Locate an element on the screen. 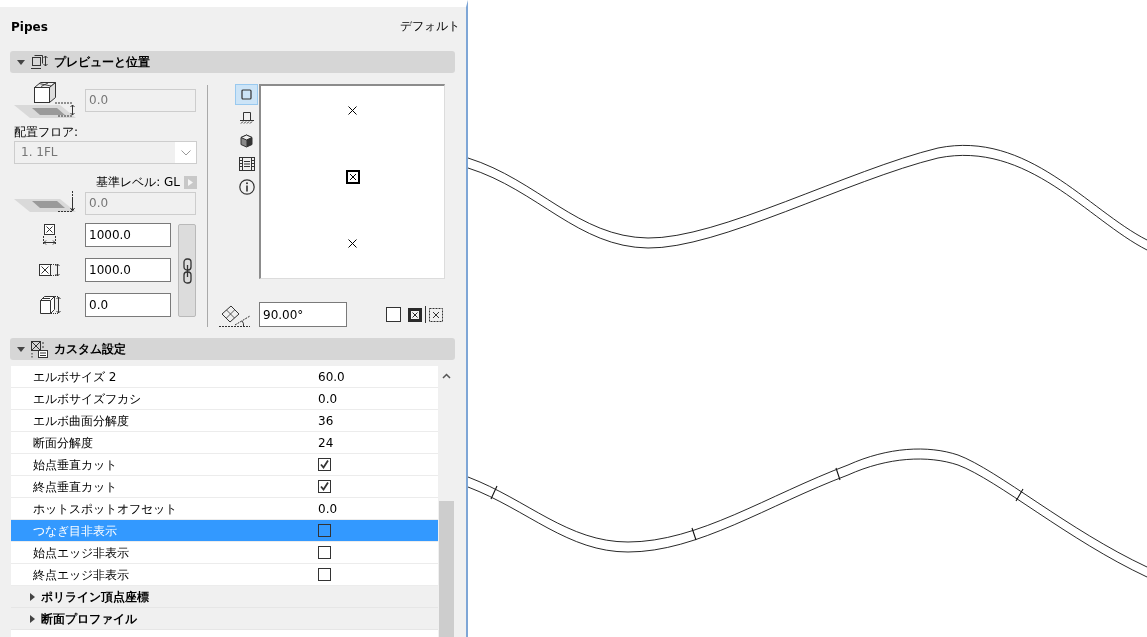 The width and height of the screenshot is (1147, 637). link-toggle-button is located at coordinates (187, 270).